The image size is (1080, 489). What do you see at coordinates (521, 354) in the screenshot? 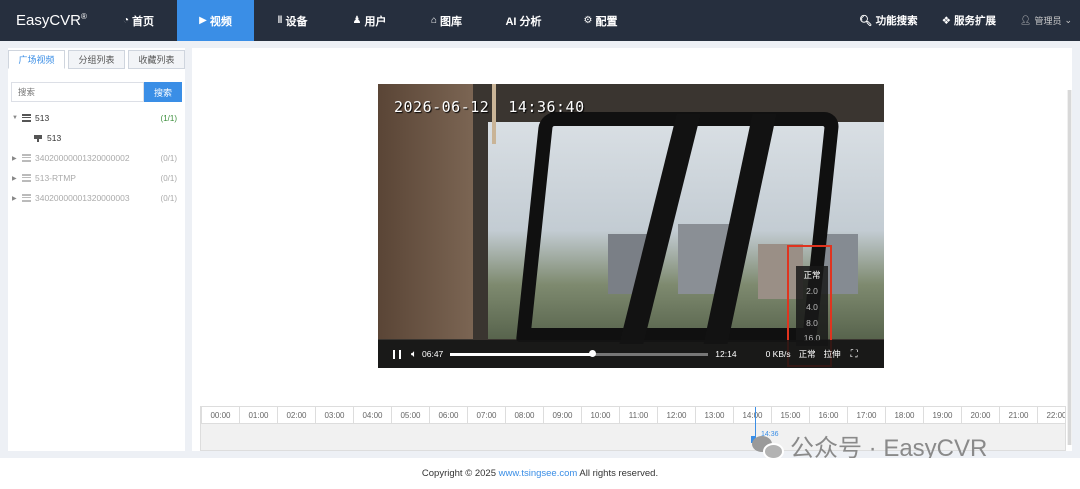
I see `progress-fill` at bounding box center [521, 354].